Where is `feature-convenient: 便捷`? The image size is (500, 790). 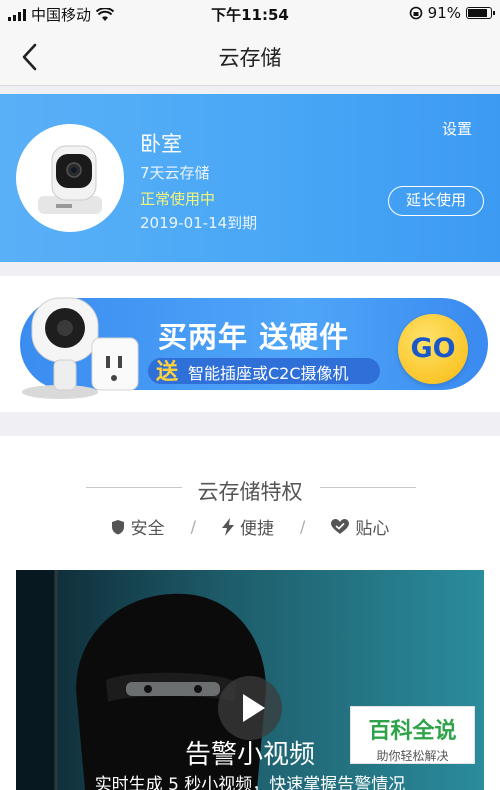 feature-convenient: 便捷 is located at coordinates (248, 526).